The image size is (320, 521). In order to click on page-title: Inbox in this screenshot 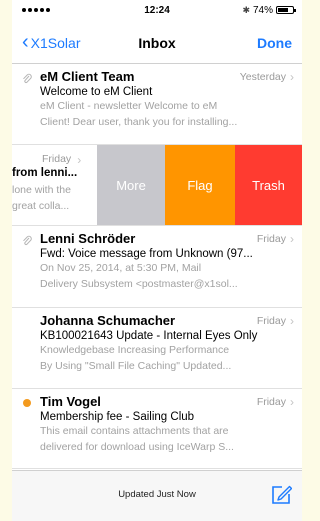, I will do `click(157, 42)`.